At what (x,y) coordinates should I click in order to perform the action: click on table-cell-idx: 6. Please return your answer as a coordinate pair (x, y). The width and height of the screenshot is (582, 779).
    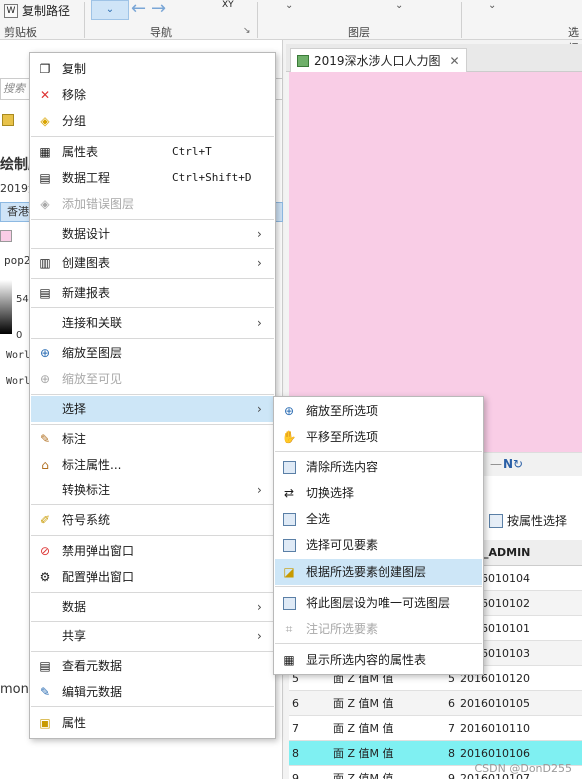
    Looking at the image, I should click on (295, 703).